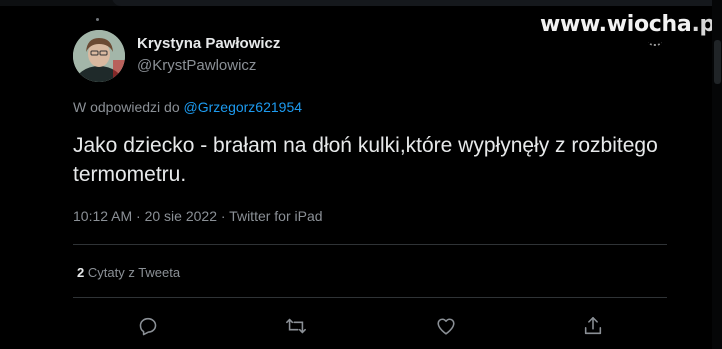  I want to click on avatar, so click(99, 56).